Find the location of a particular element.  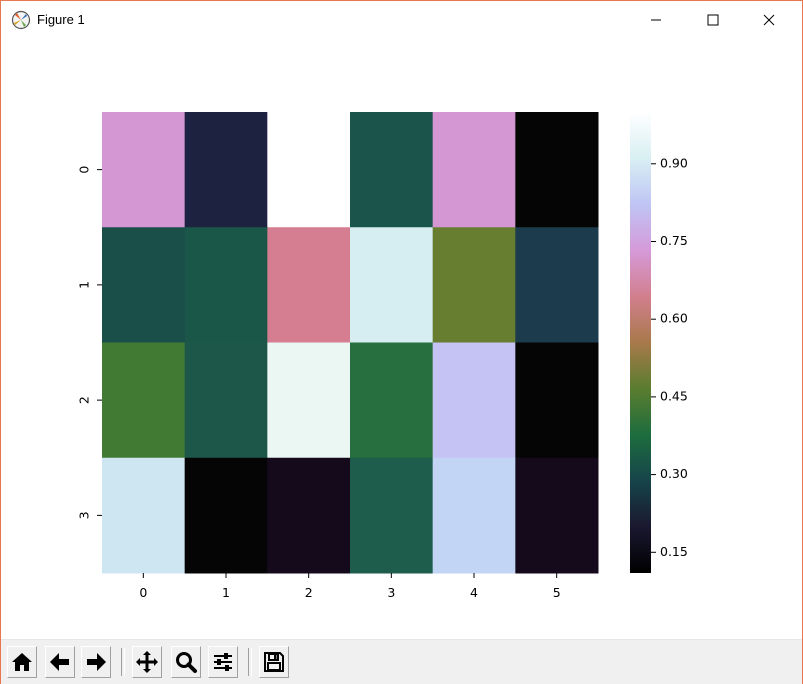

floppy-disk-icon is located at coordinates (274, 662).